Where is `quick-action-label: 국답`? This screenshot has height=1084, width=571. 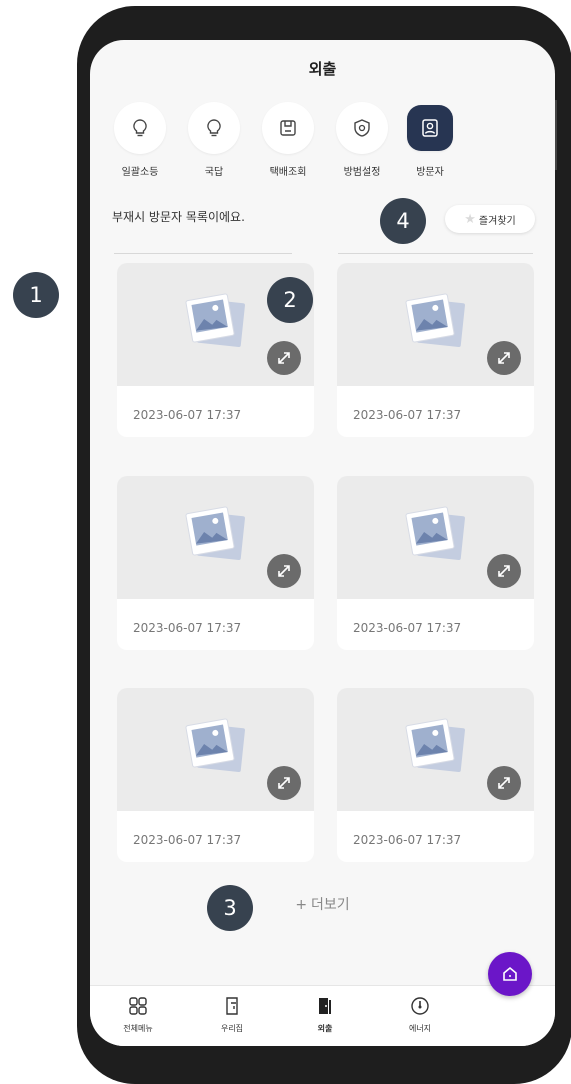 quick-action-label: 국답 is located at coordinates (214, 172).